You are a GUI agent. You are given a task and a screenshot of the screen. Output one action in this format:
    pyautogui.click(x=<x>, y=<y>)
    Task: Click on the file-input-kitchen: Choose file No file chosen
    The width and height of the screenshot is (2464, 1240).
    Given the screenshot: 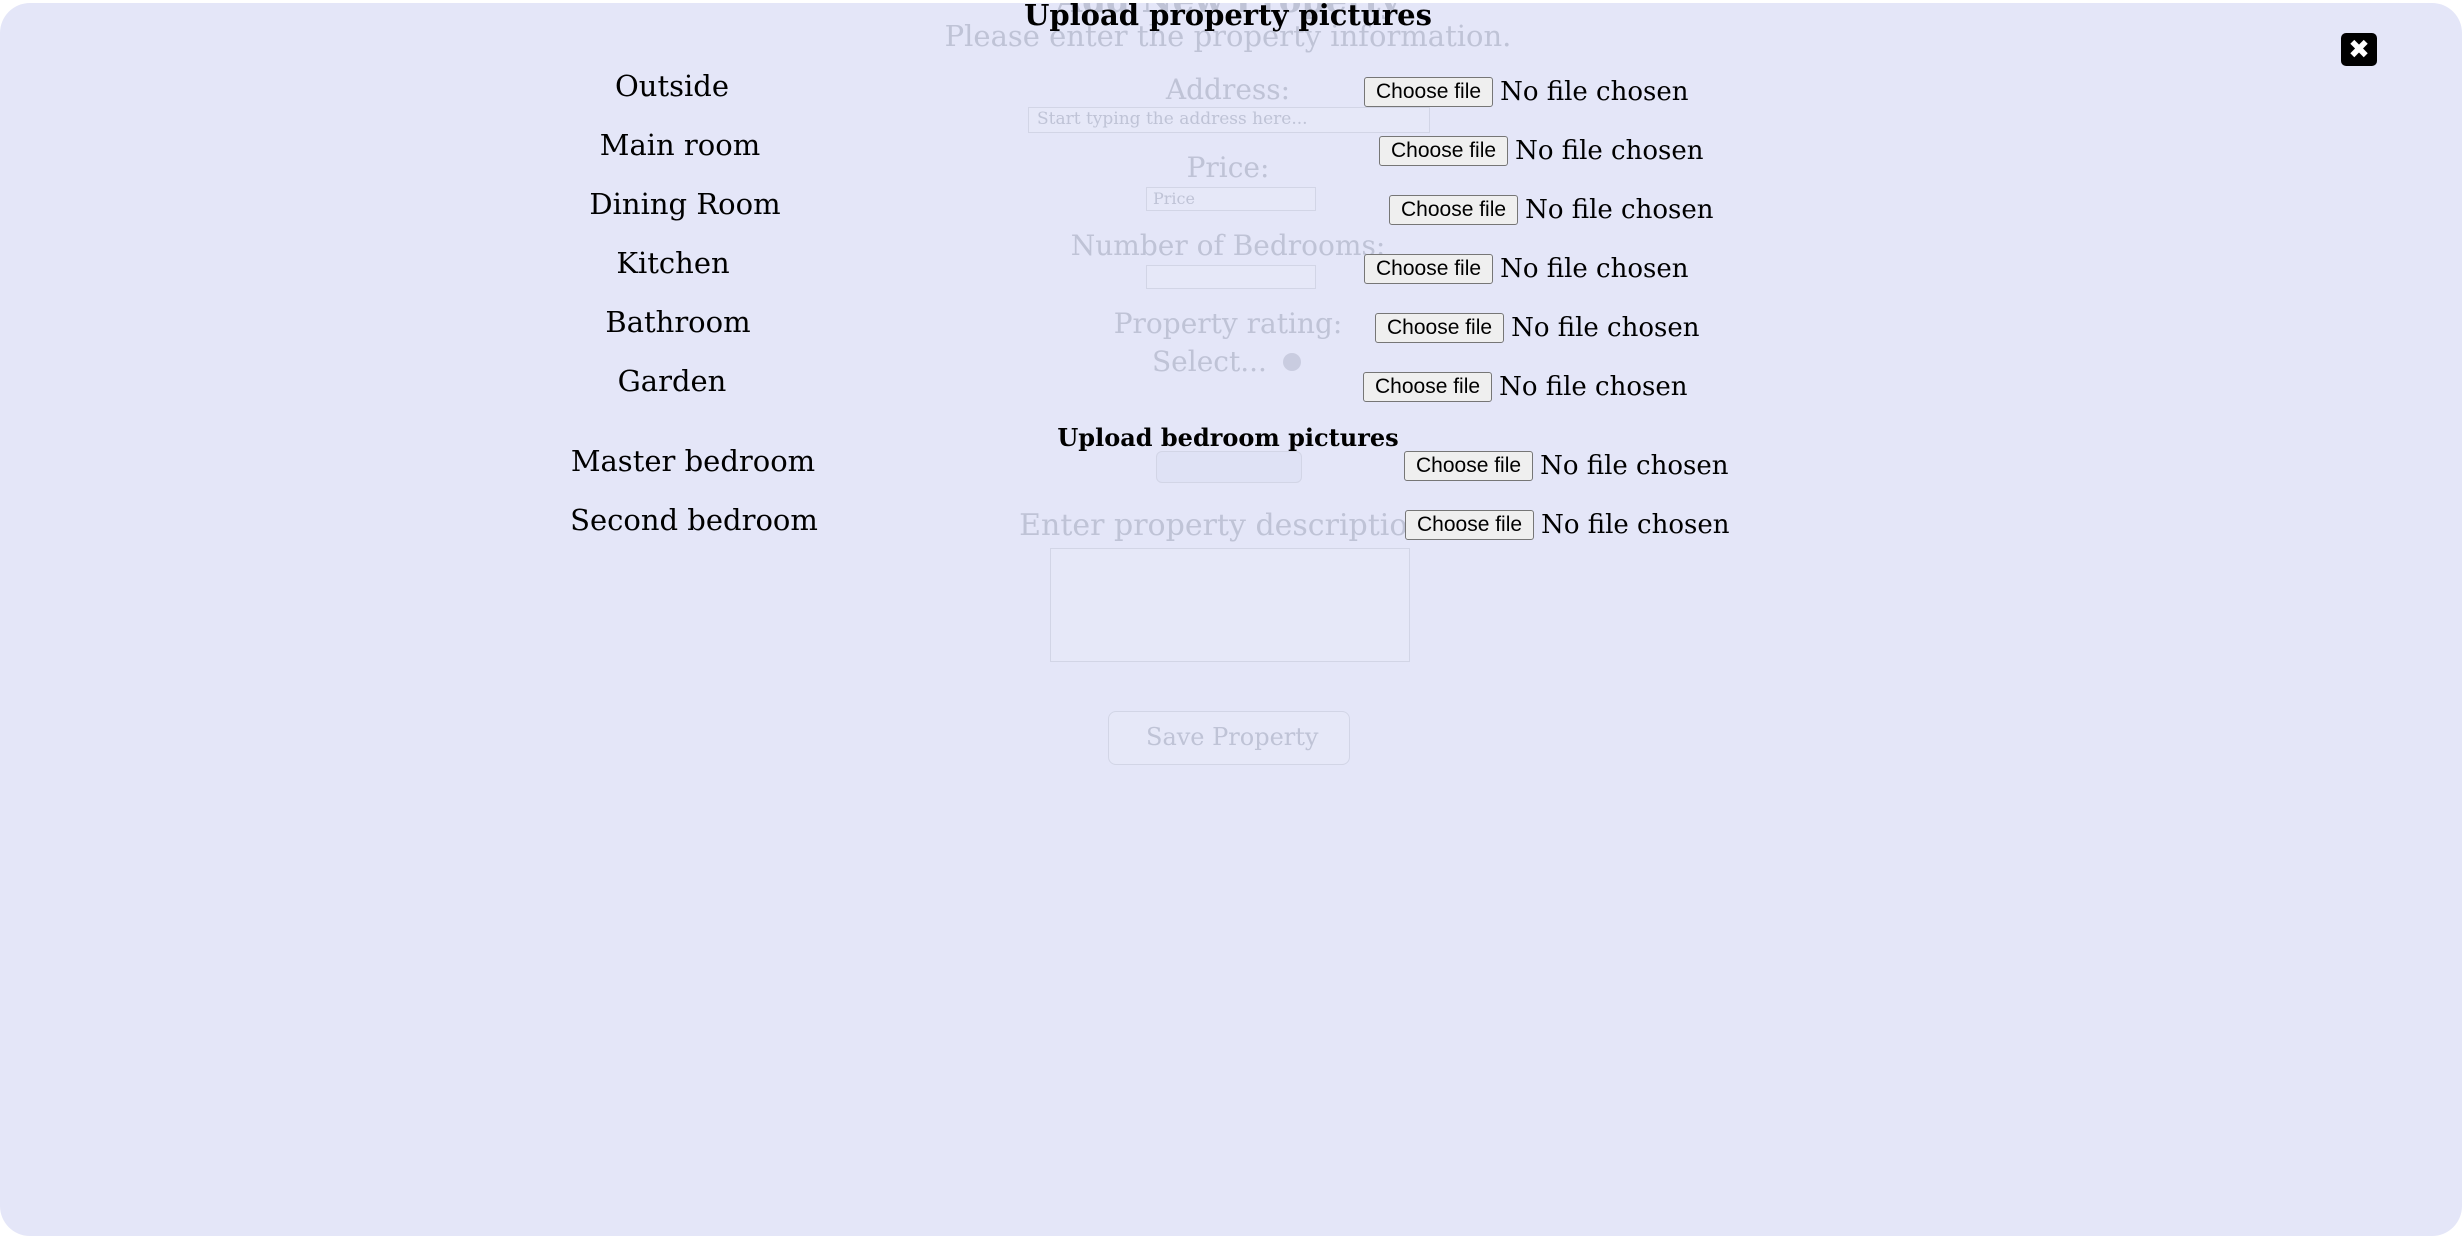 What is the action you would take?
    pyautogui.click(x=1526, y=269)
    